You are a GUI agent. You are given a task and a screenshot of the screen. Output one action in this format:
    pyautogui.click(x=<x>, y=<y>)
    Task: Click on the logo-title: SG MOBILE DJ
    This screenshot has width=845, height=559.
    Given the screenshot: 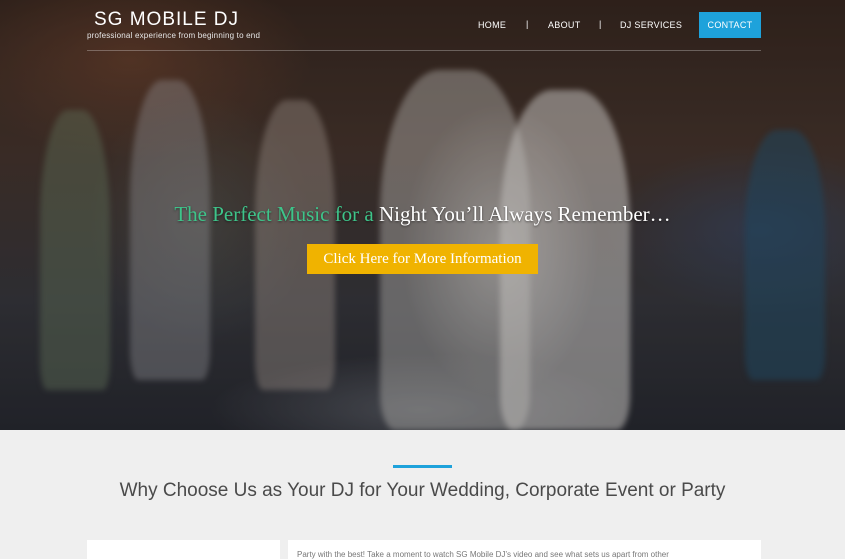 What is the action you would take?
    pyautogui.click(x=167, y=19)
    